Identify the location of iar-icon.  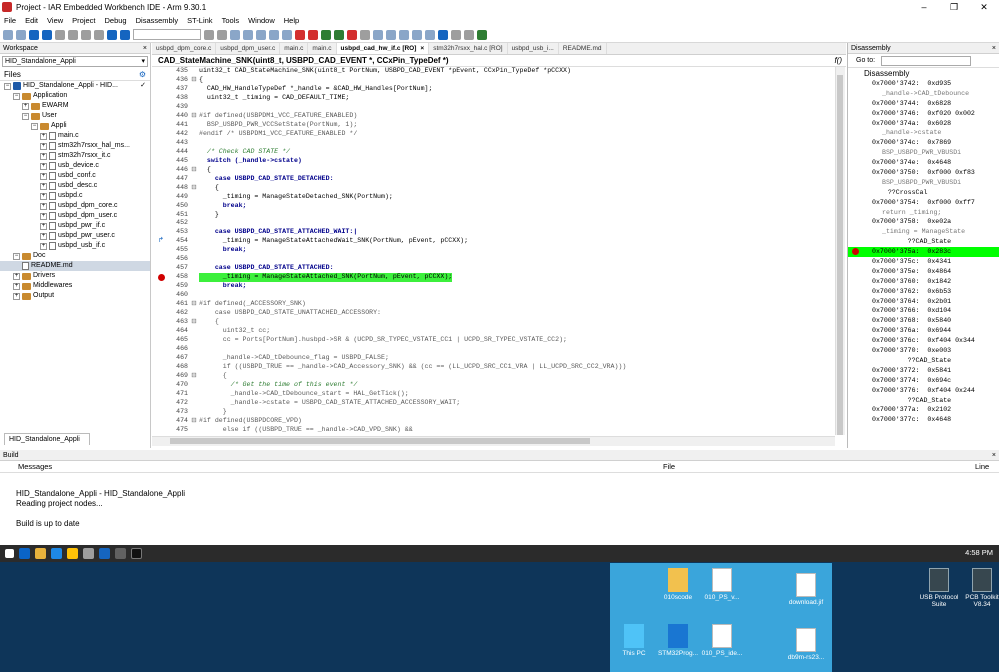
(104, 553).